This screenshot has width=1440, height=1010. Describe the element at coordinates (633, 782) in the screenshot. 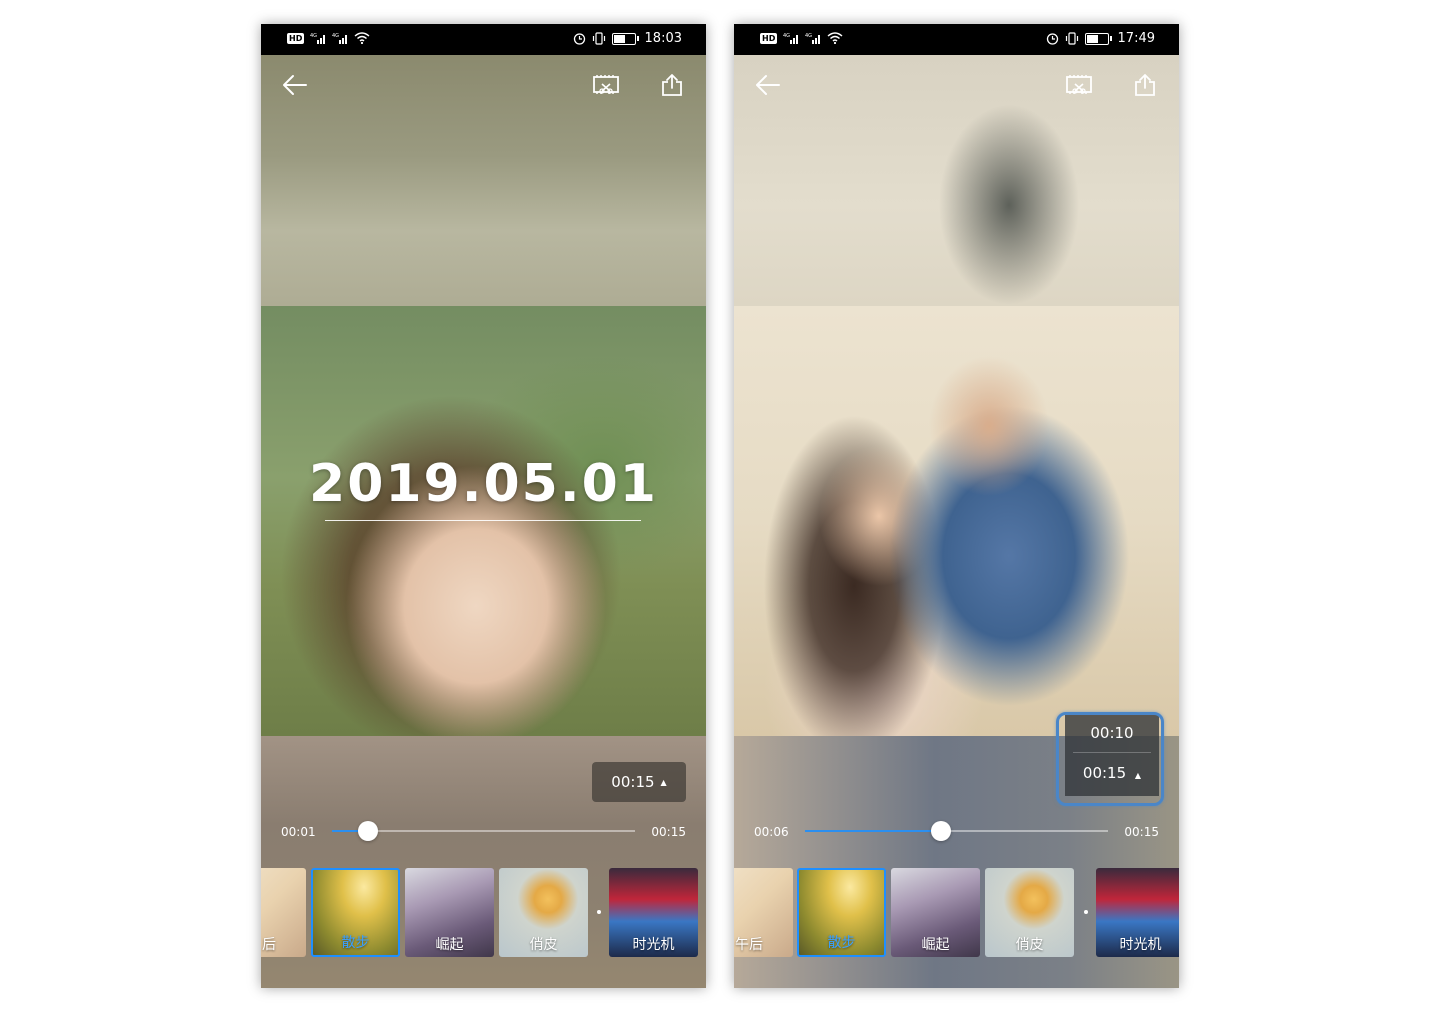

I see `duration-label: 00:15` at that location.